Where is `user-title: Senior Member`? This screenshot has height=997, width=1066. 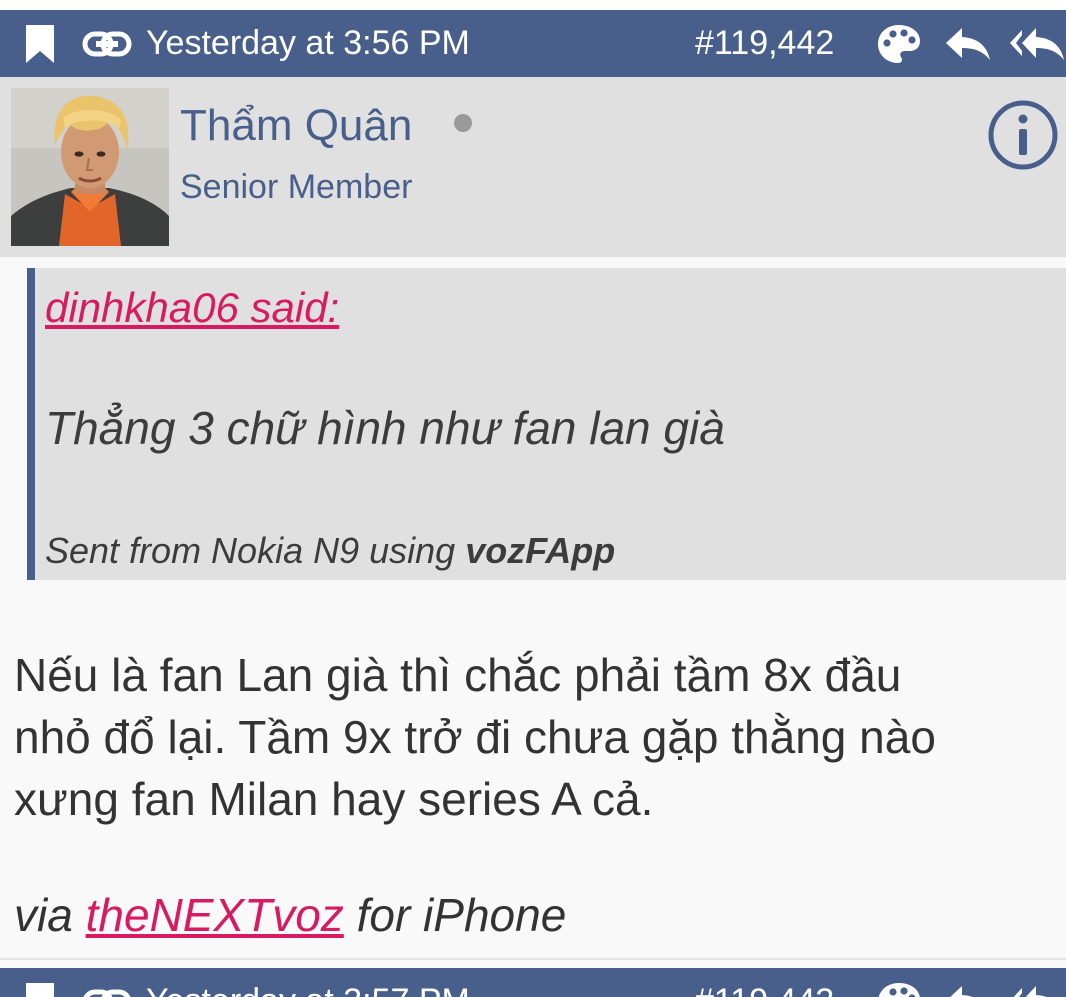 user-title: Senior Member is located at coordinates (296, 187).